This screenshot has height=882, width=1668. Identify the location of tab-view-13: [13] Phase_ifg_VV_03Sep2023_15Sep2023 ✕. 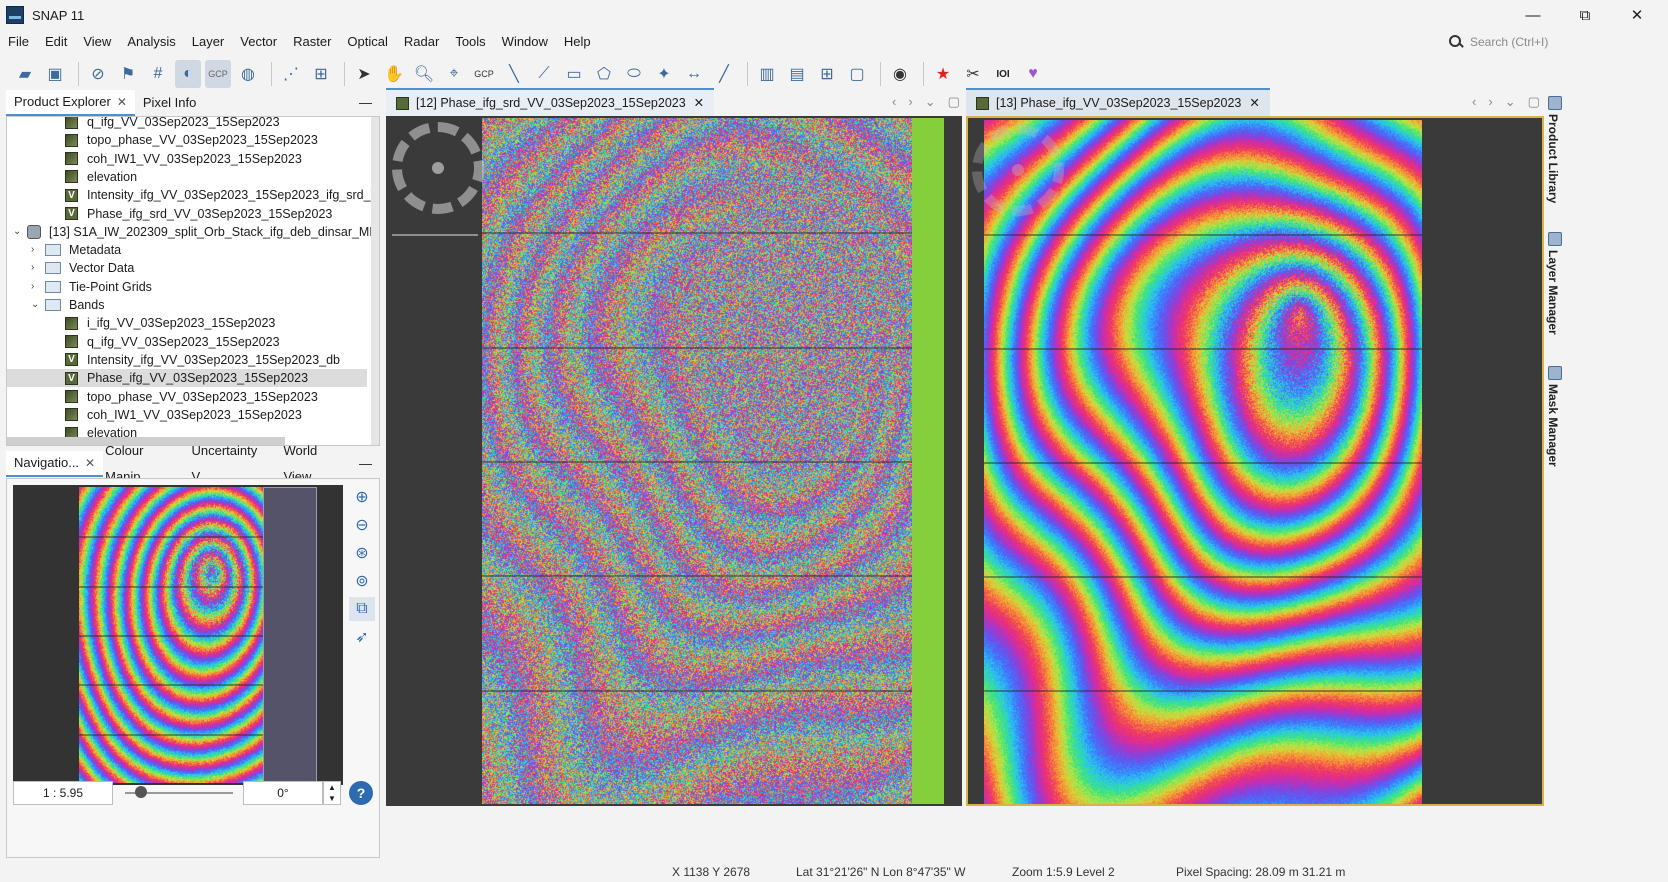
(1118, 102).